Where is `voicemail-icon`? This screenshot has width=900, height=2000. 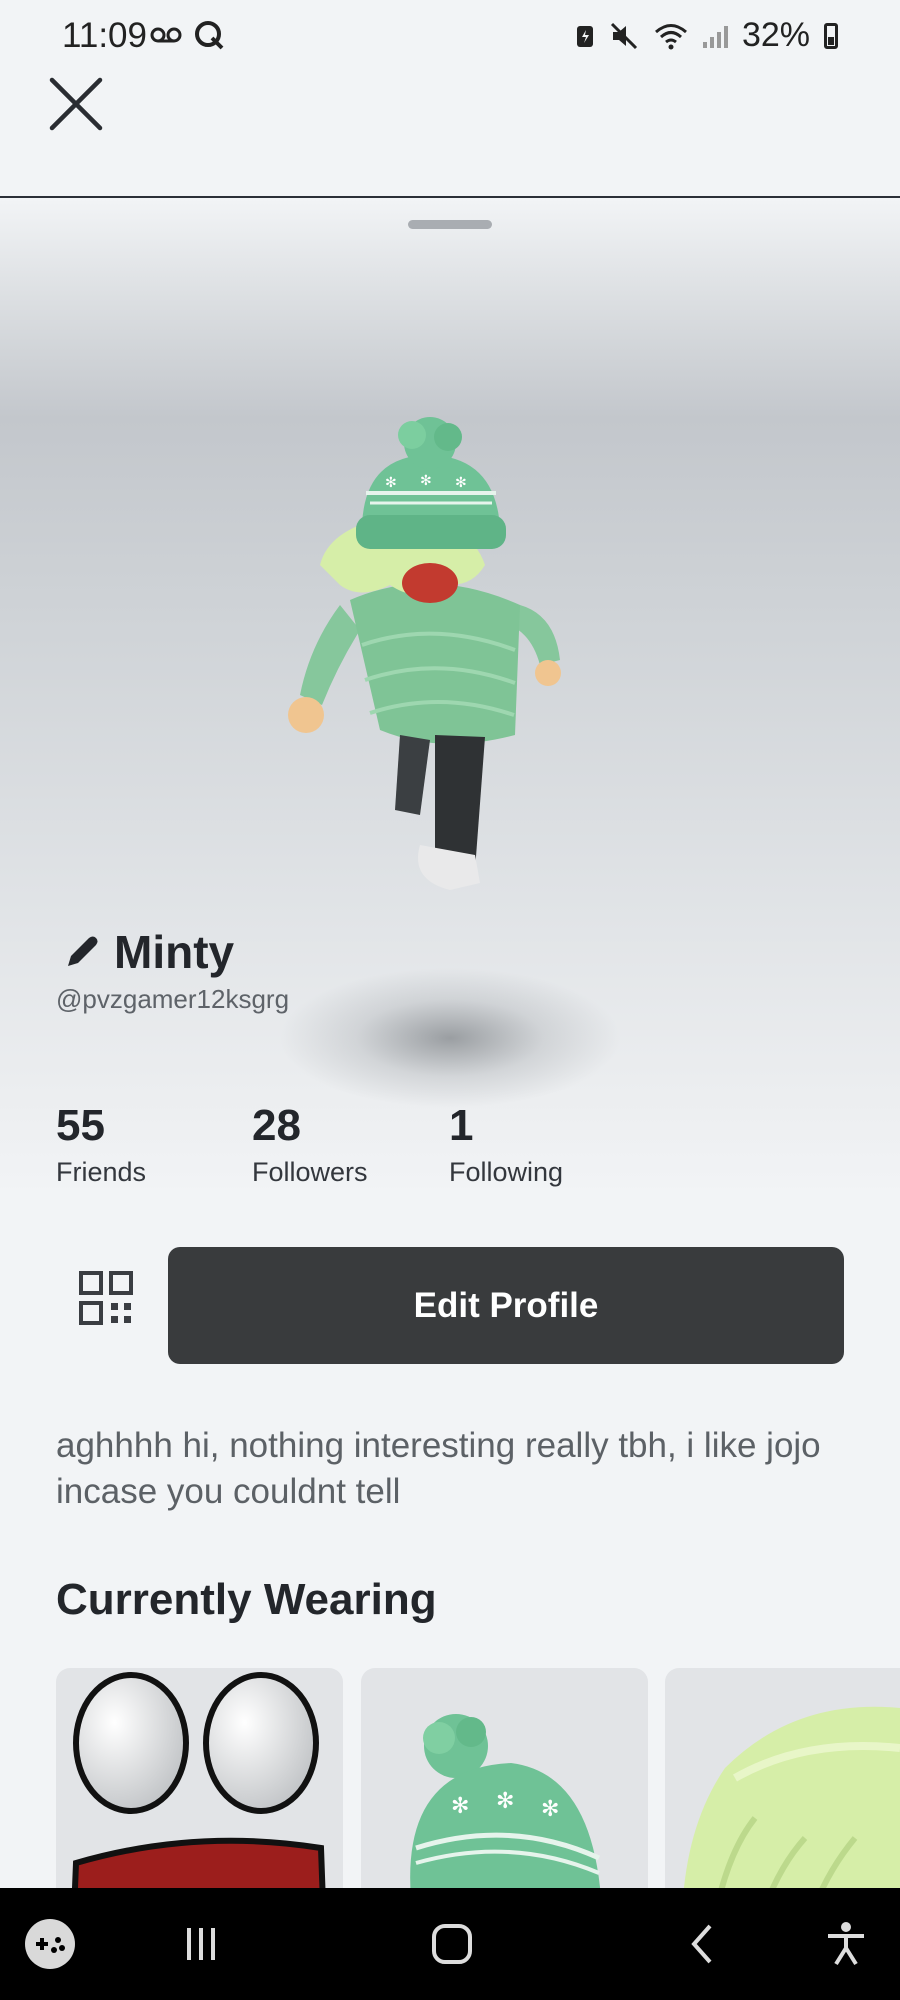
voicemail-icon is located at coordinates (166, 35).